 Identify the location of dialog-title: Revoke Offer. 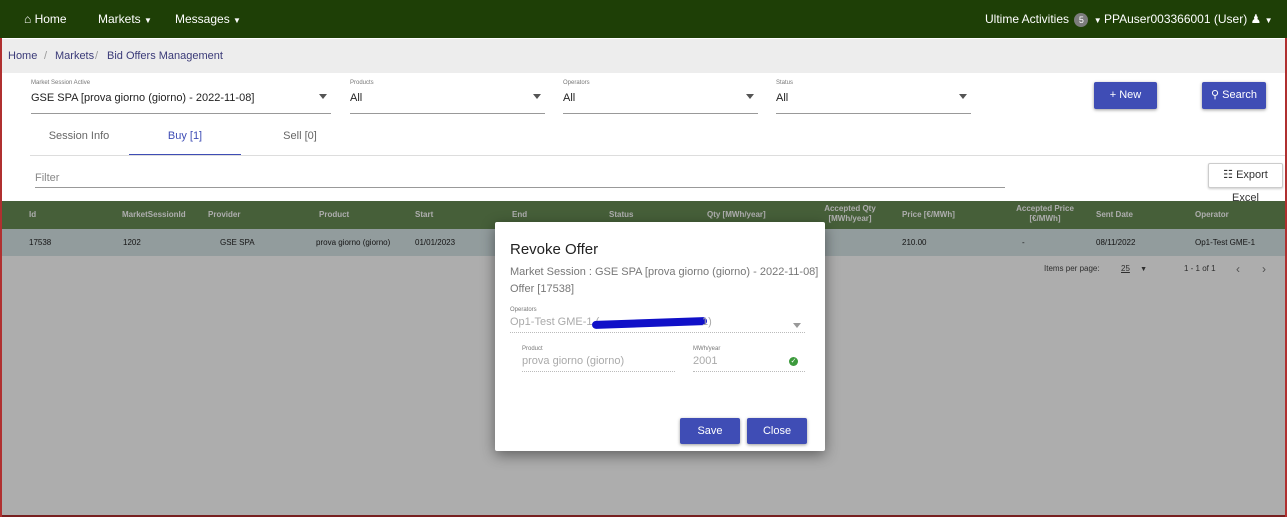
(554, 249).